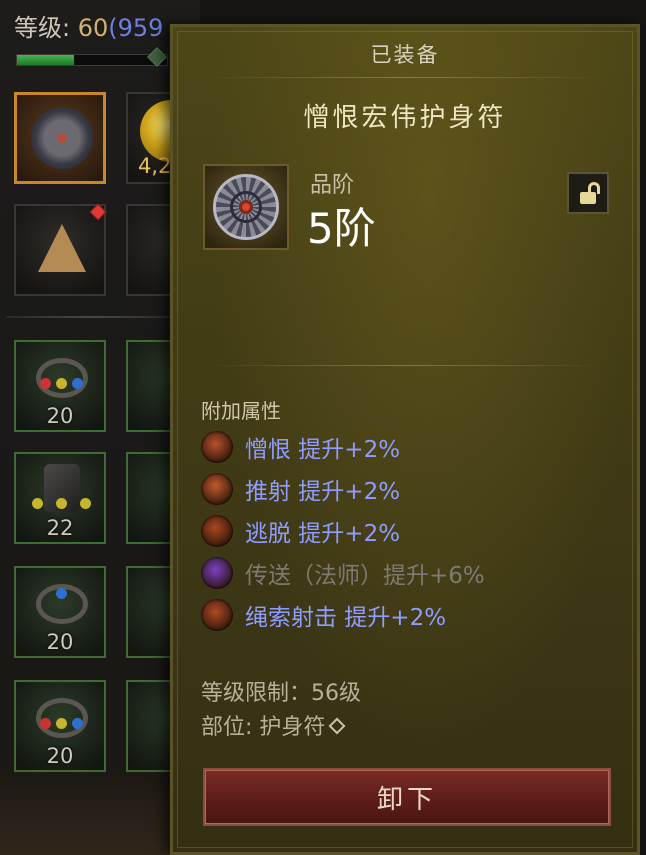 Image resolution: width=646 pixels, height=855 pixels. I want to click on ring-slot-3: 20, so click(60, 612).